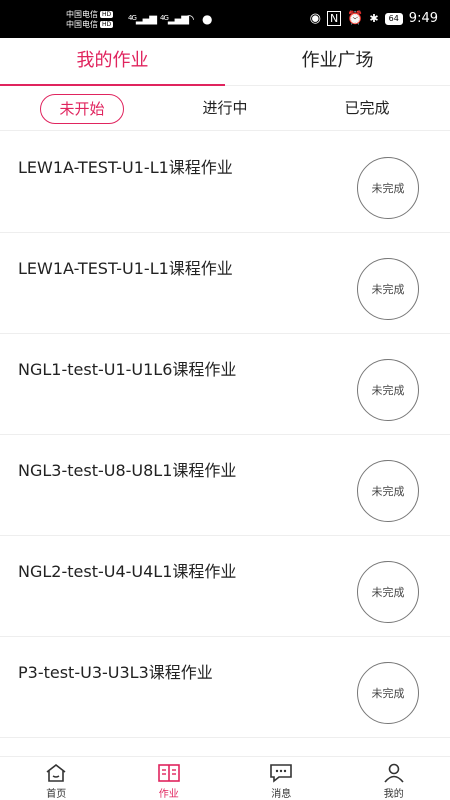 Image resolution: width=450 pixels, height=800 pixels. I want to click on homework-title: NGL1-test-U1-U1L6课程作业, so click(127, 369).